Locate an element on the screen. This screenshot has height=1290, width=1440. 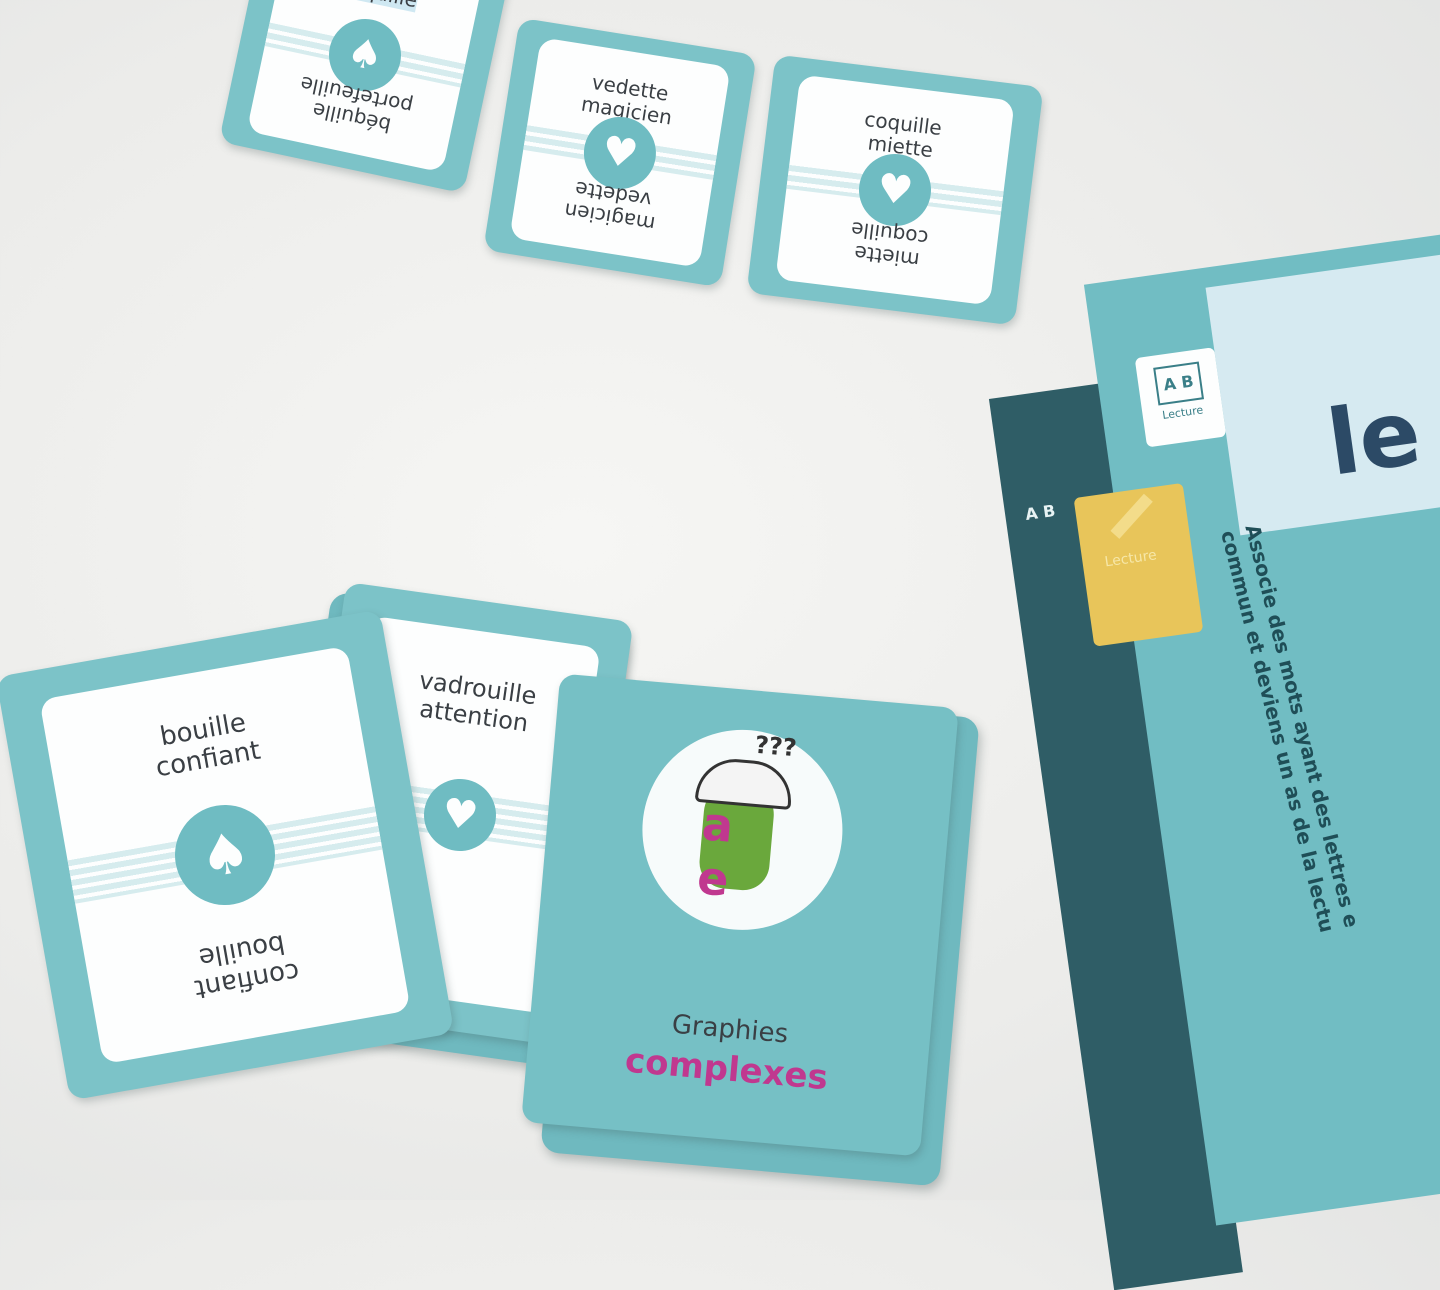
spade-emblem-icon: ♠ is located at coordinates (225, 855).